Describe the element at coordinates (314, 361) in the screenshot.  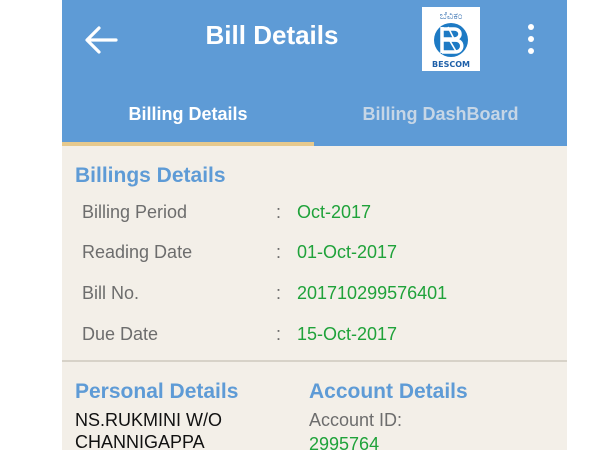
I see `section-divider` at that location.